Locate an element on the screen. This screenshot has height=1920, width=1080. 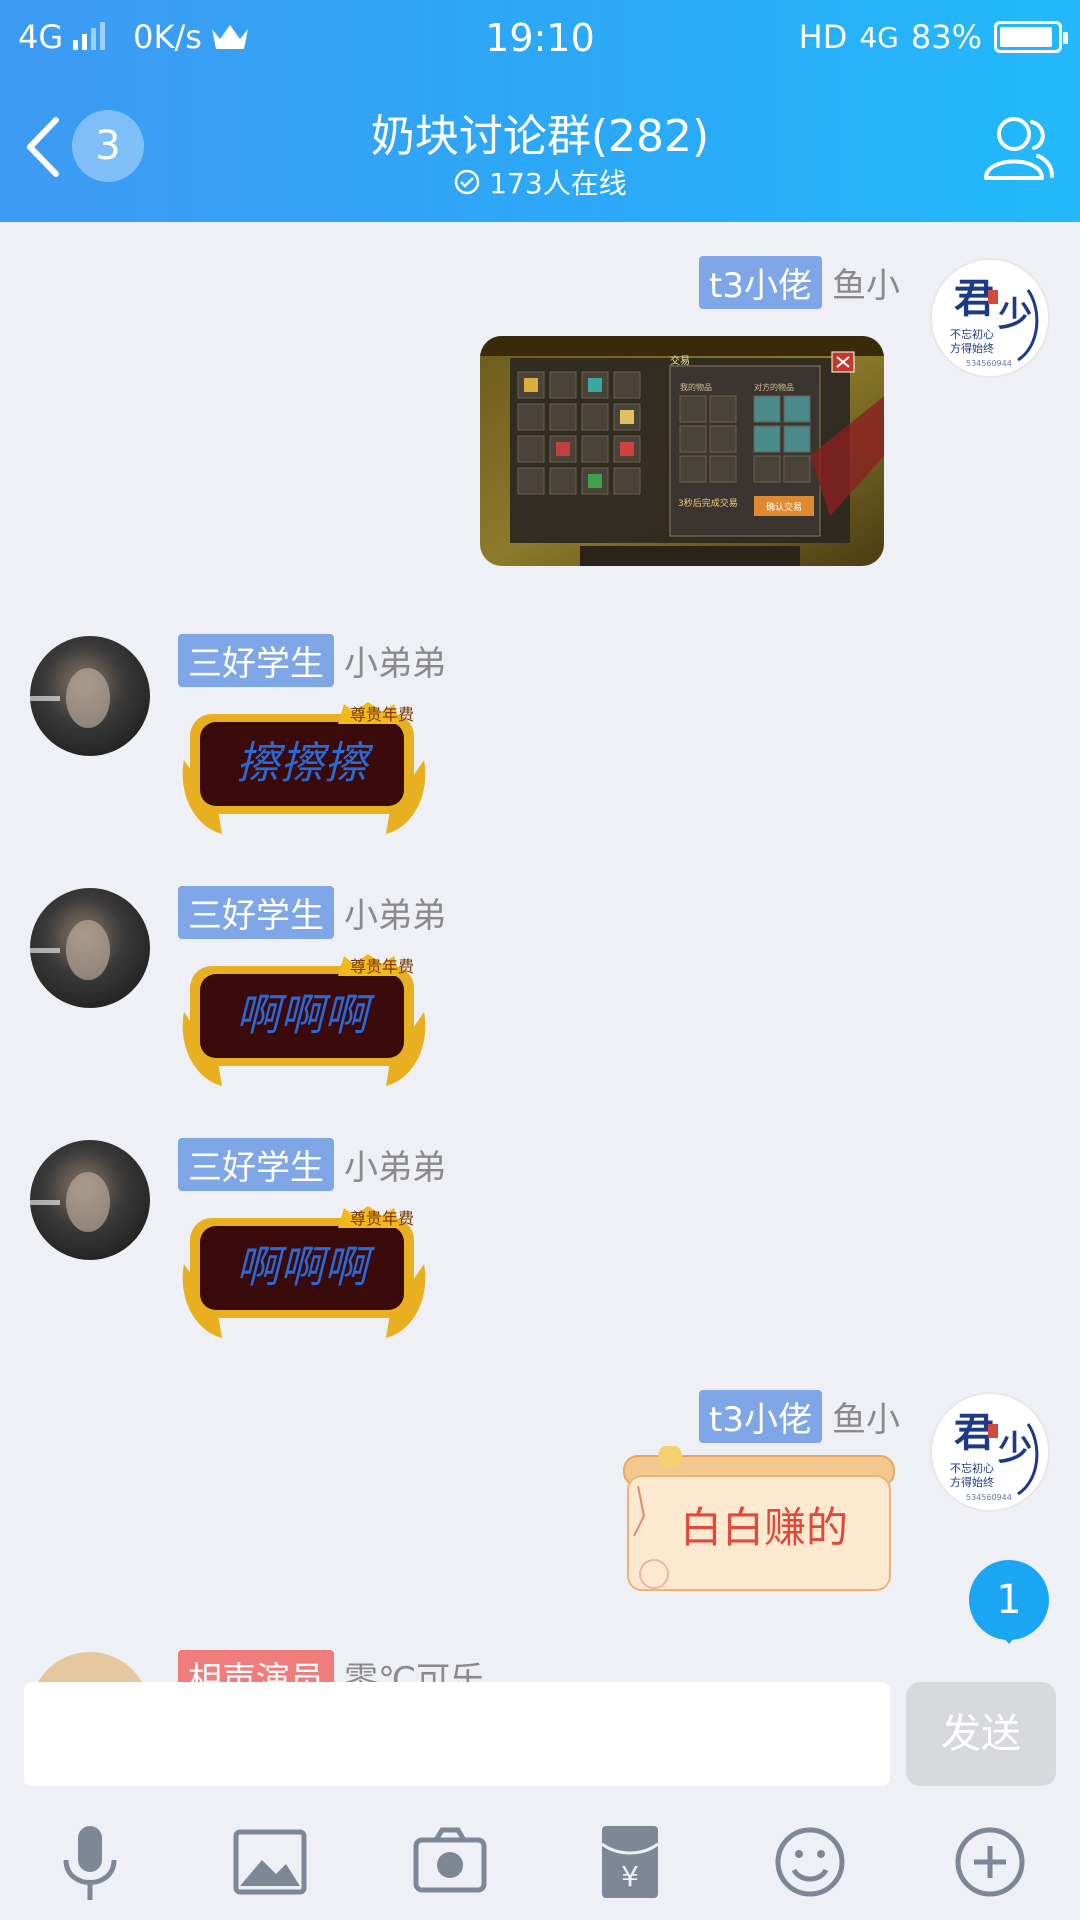
trade-title: 交易 is located at coordinates (680, 360).